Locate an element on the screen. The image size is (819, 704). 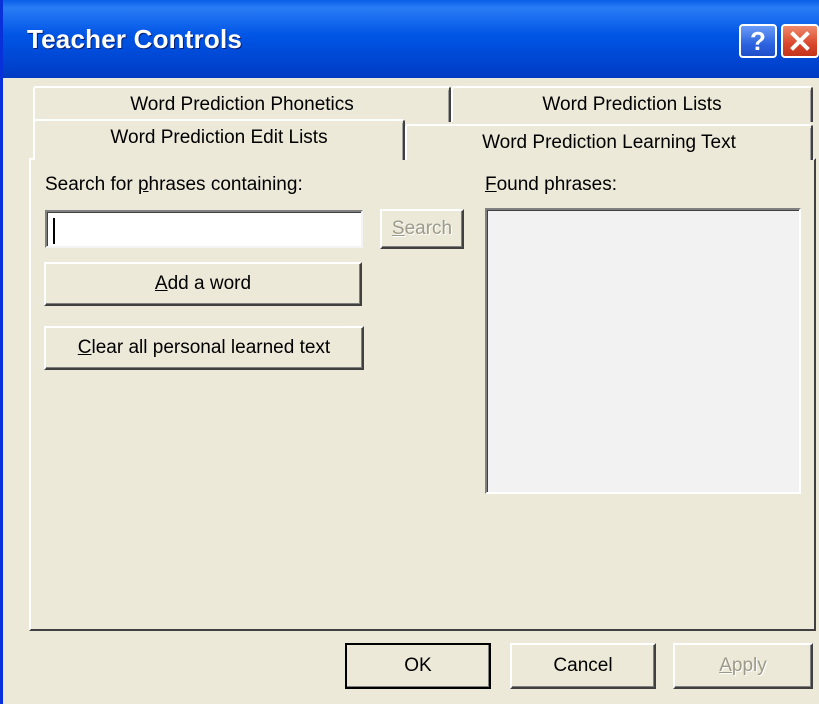
help-button: ? is located at coordinates (758, 41).